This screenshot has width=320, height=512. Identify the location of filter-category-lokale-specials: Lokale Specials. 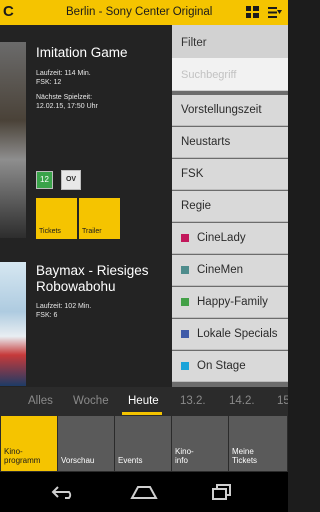
(230, 334).